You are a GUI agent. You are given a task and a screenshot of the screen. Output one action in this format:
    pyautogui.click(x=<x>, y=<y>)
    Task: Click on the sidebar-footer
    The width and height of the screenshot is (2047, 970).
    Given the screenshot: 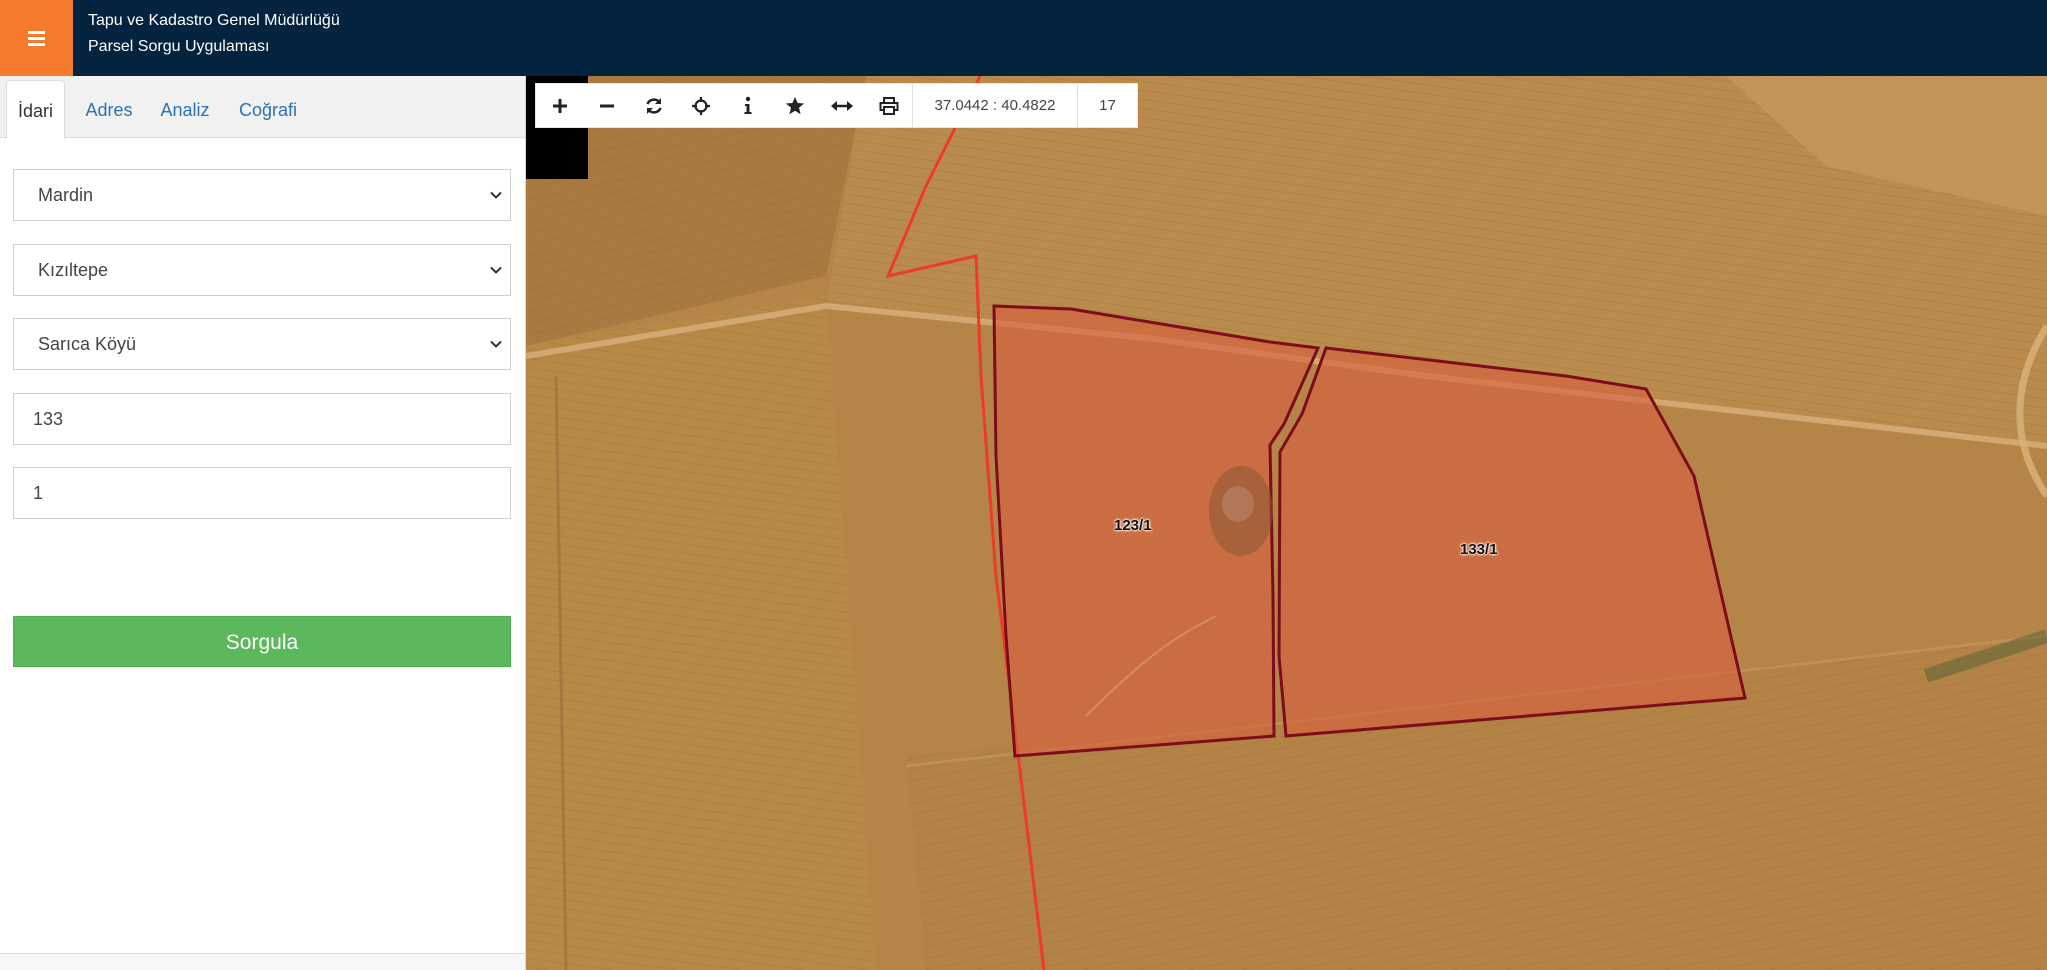 What is the action you would take?
    pyautogui.click(x=262, y=961)
    